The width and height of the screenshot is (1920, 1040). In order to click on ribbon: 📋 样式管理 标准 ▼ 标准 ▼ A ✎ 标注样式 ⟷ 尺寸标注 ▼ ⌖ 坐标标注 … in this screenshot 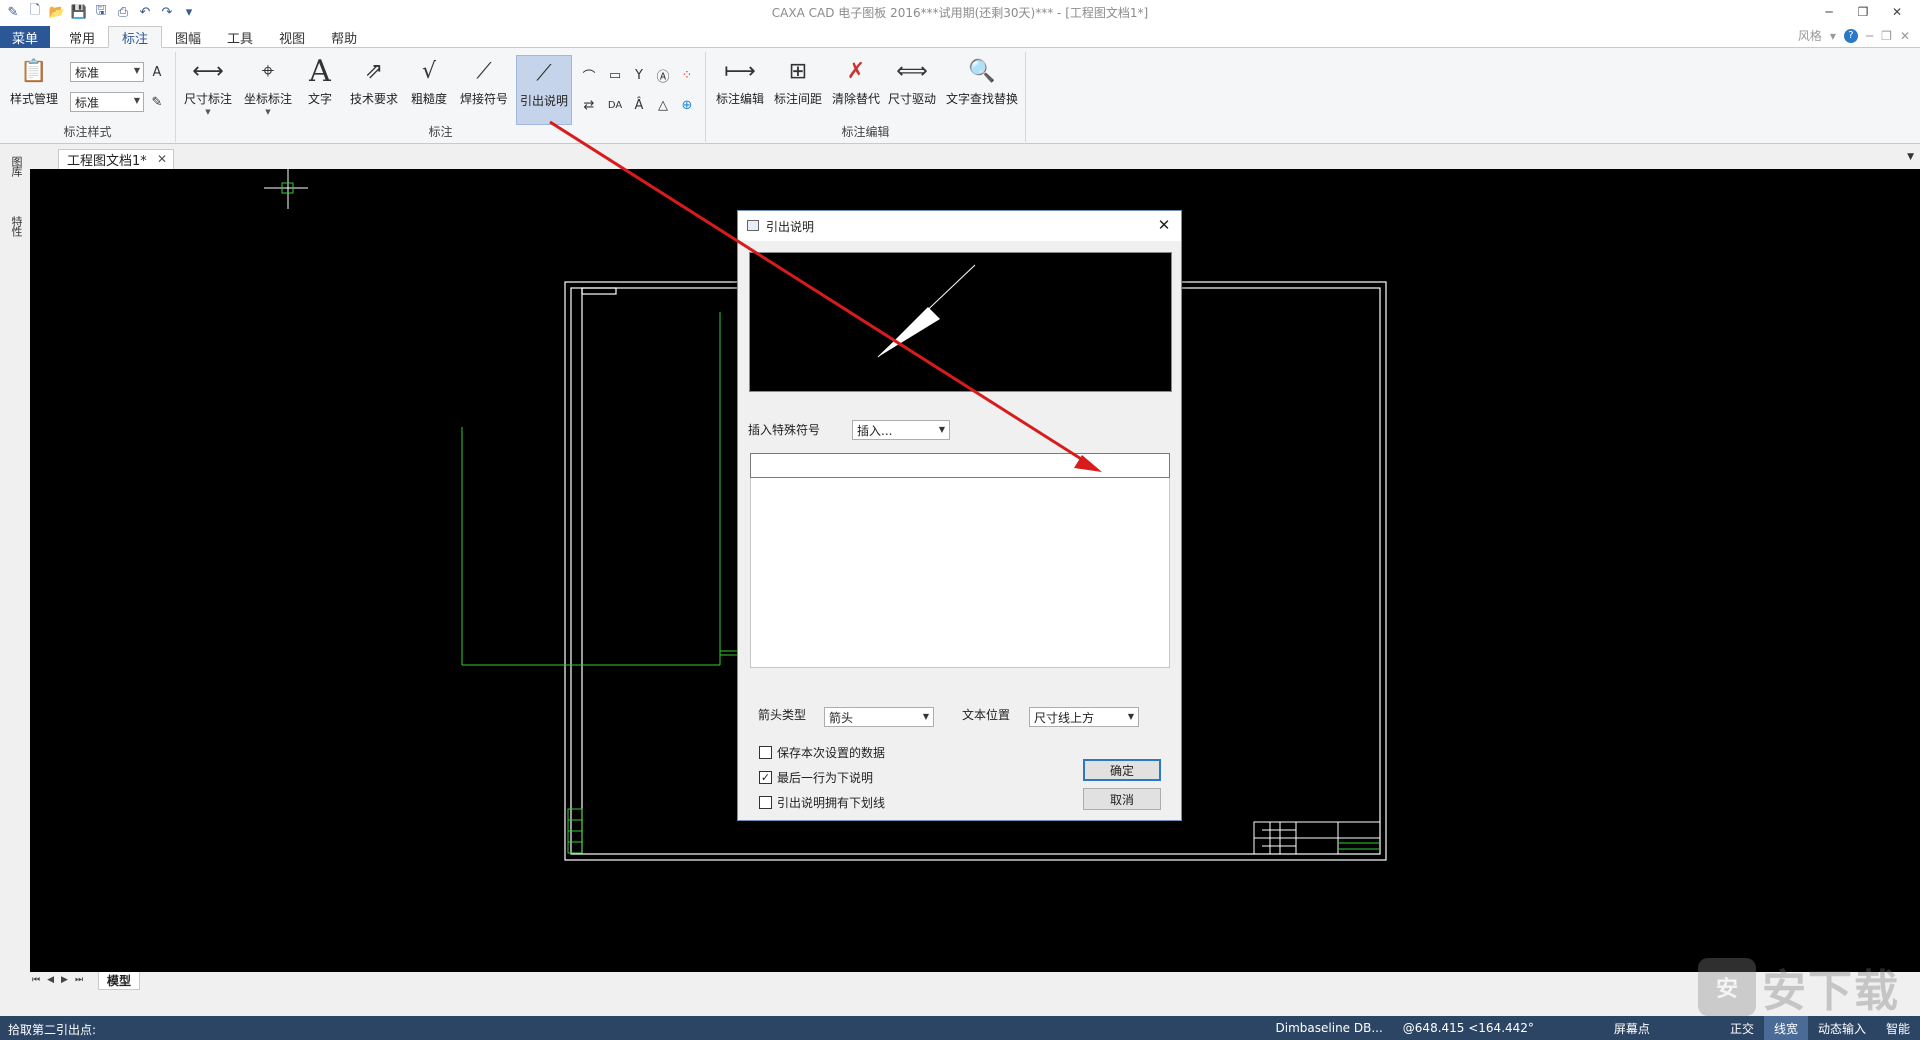, I will do `click(960, 96)`.